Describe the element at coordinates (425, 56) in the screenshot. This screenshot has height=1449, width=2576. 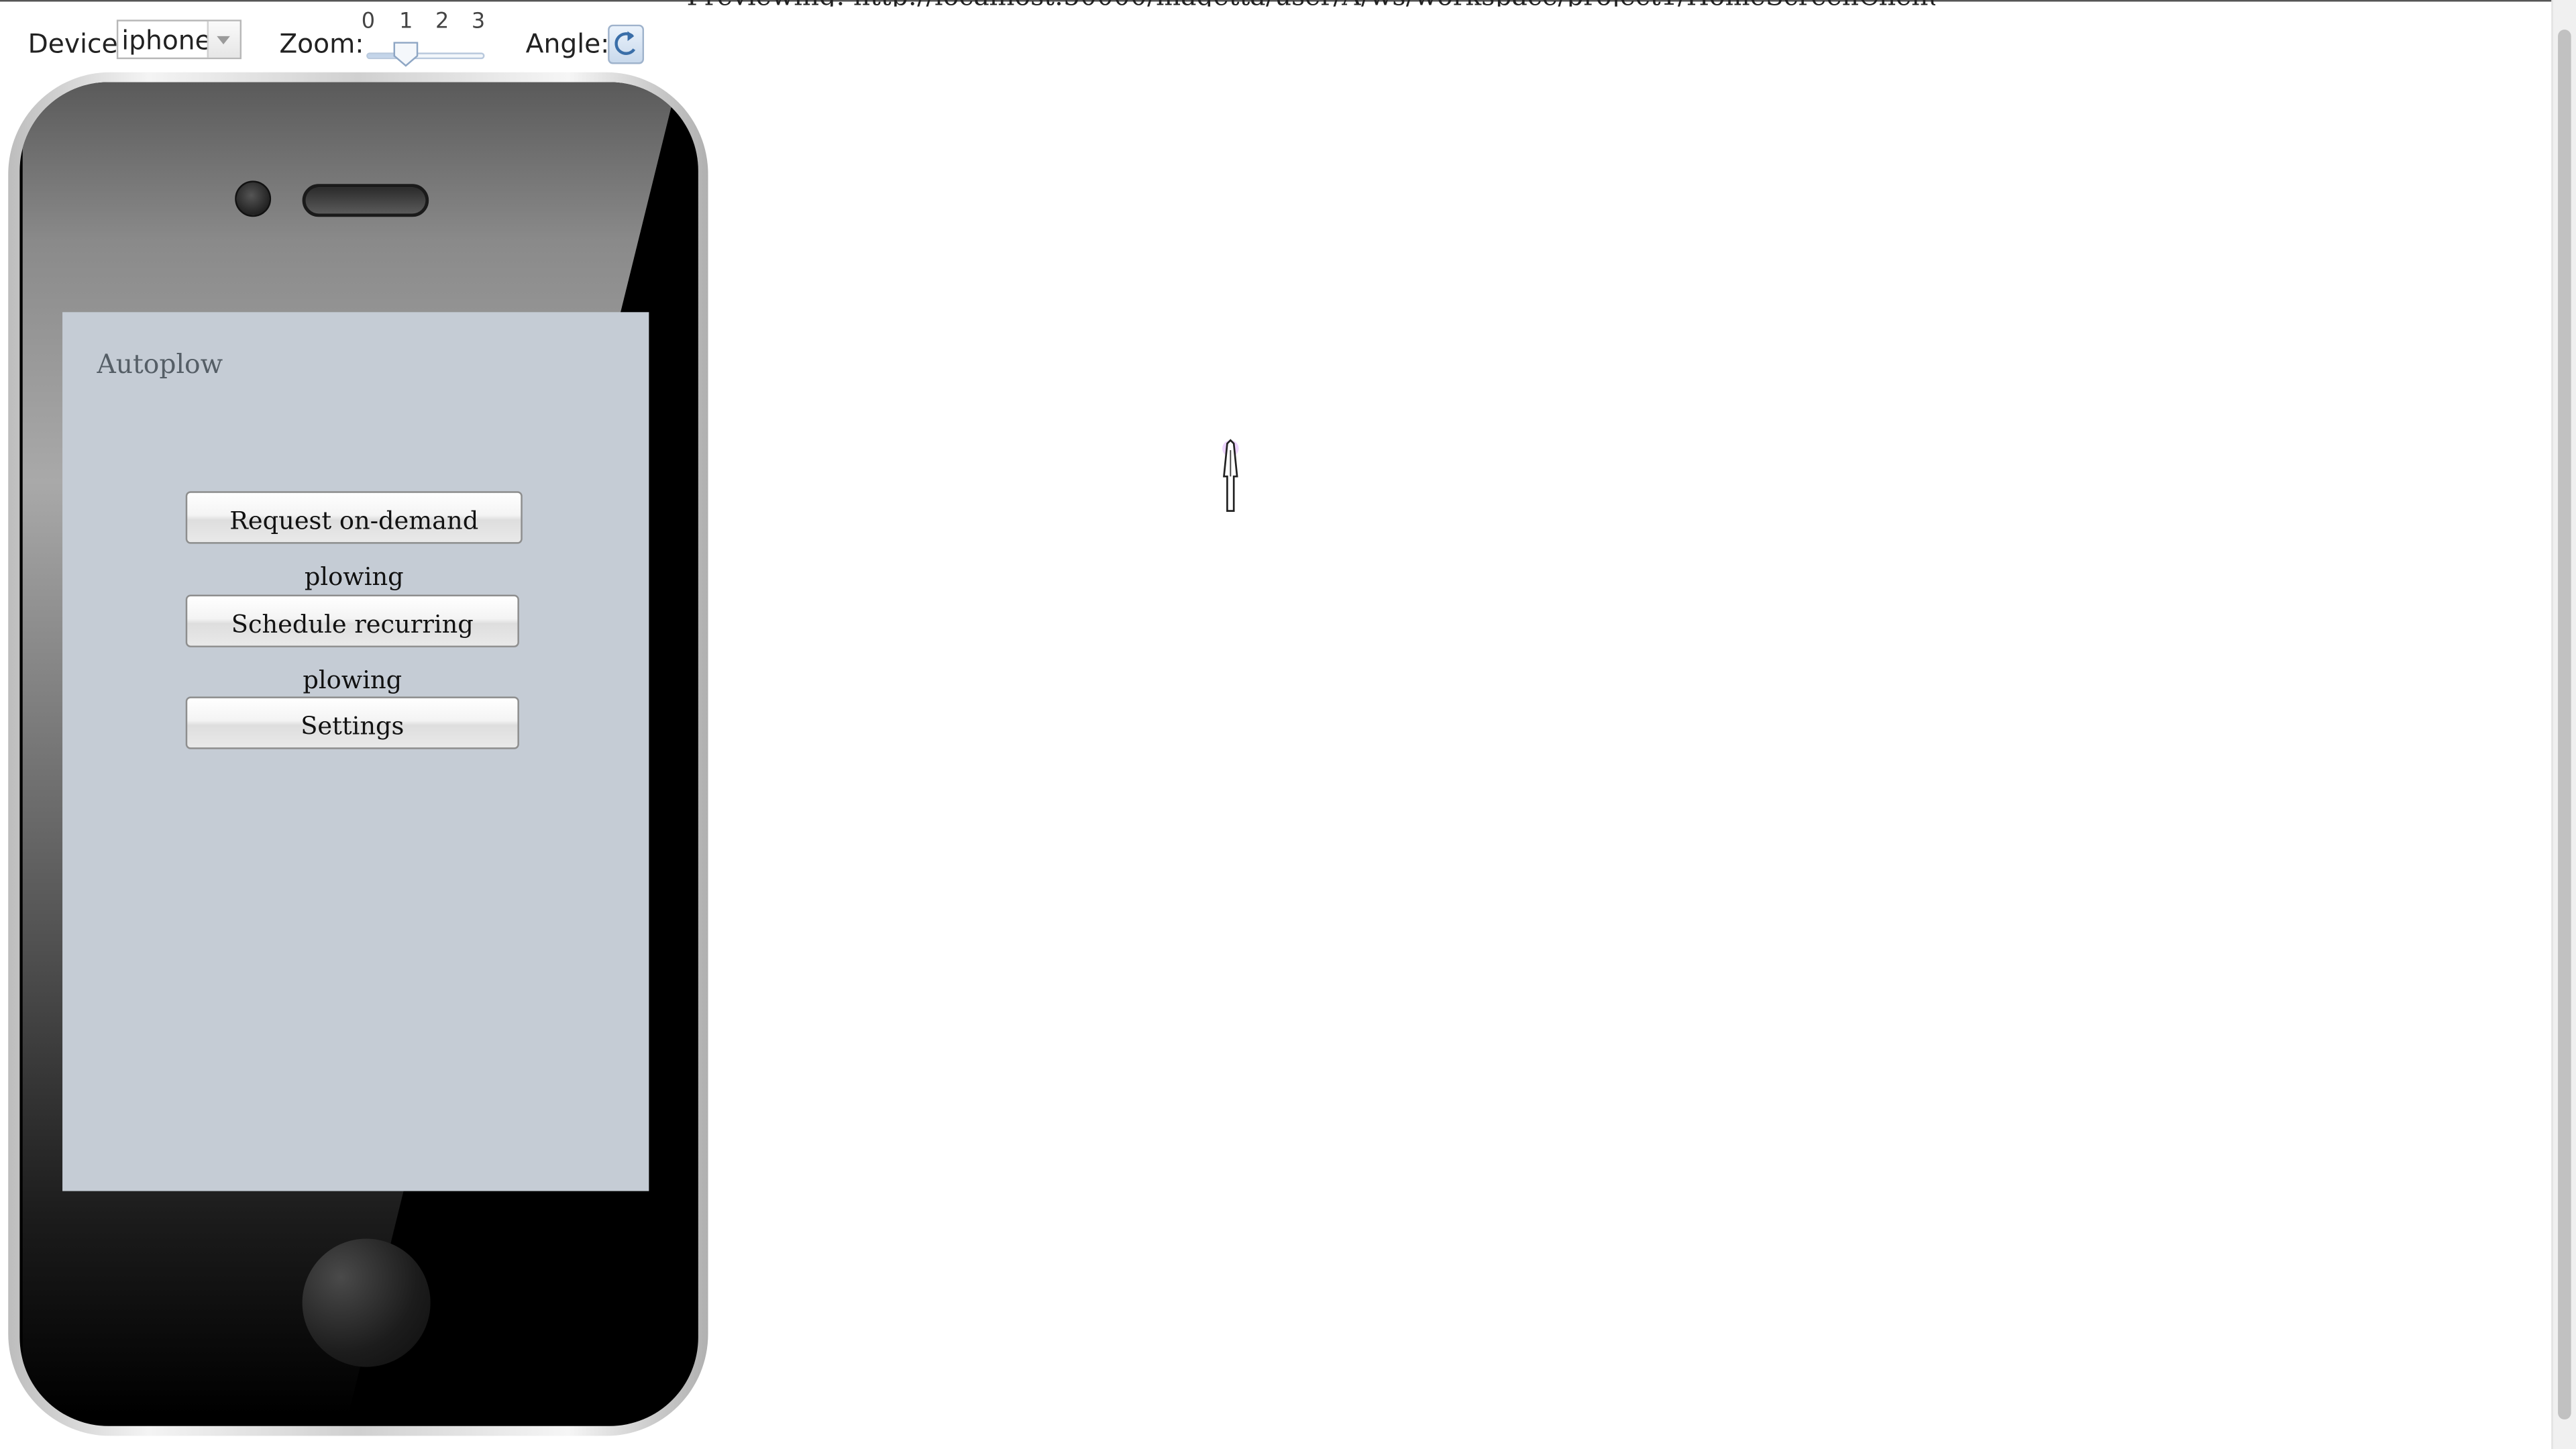
I see `zoom-slider-track` at that location.